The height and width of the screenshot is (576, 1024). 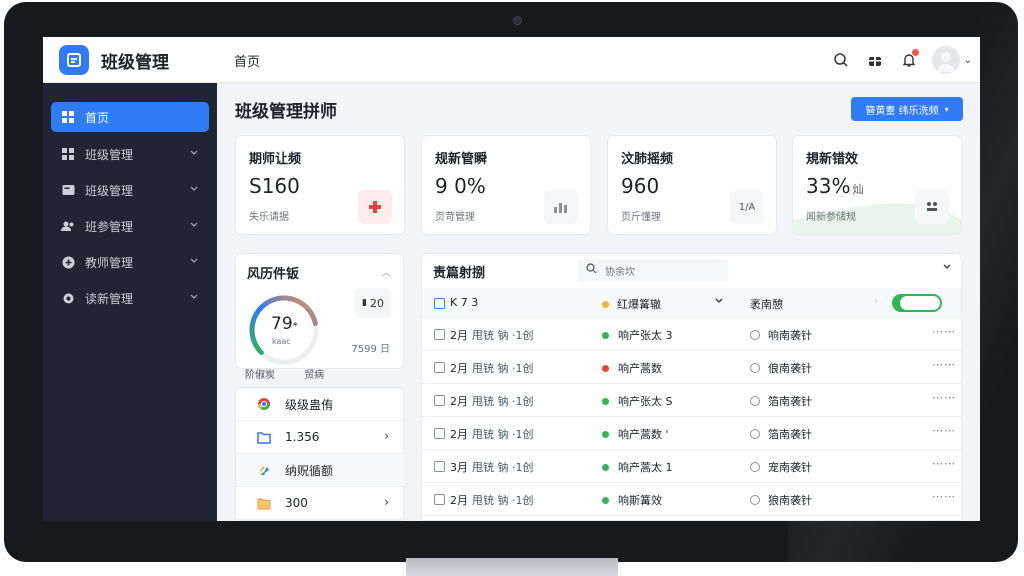 What do you see at coordinates (461, 159) in the screenshot?
I see `stat-label: 规新管瞬` at bounding box center [461, 159].